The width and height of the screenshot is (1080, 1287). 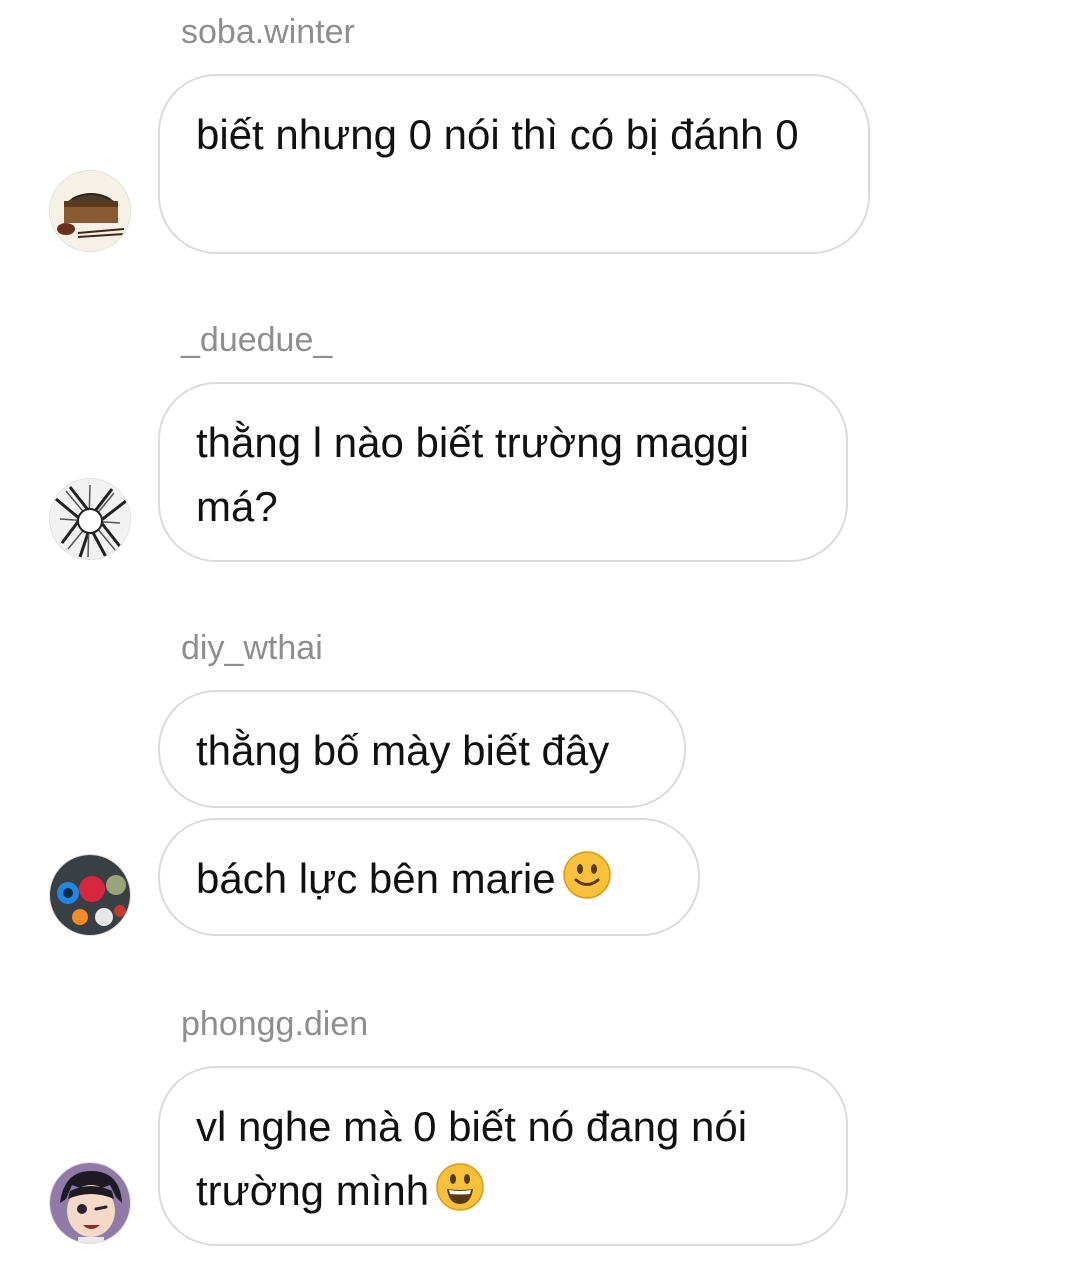 I want to click on username-diy-wthai: diy_wthai, so click(x=252, y=648).